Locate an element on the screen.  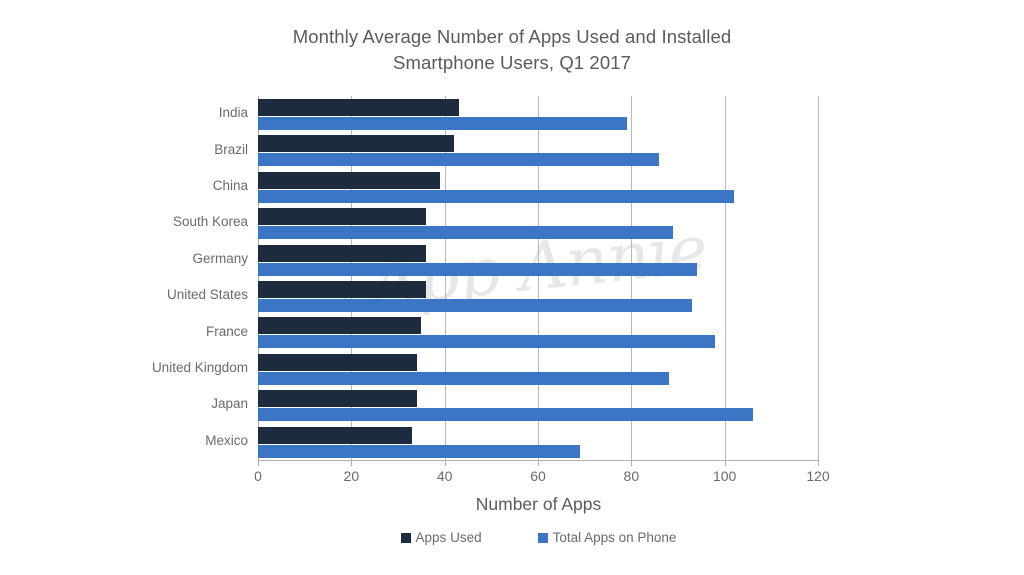
category-label-france: France is located at coordinates (226, 331).